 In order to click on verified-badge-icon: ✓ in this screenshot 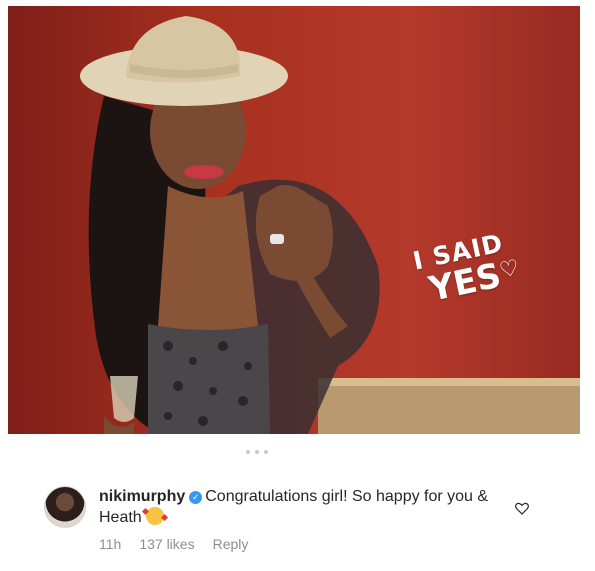, I will do `click(196, 497)`.